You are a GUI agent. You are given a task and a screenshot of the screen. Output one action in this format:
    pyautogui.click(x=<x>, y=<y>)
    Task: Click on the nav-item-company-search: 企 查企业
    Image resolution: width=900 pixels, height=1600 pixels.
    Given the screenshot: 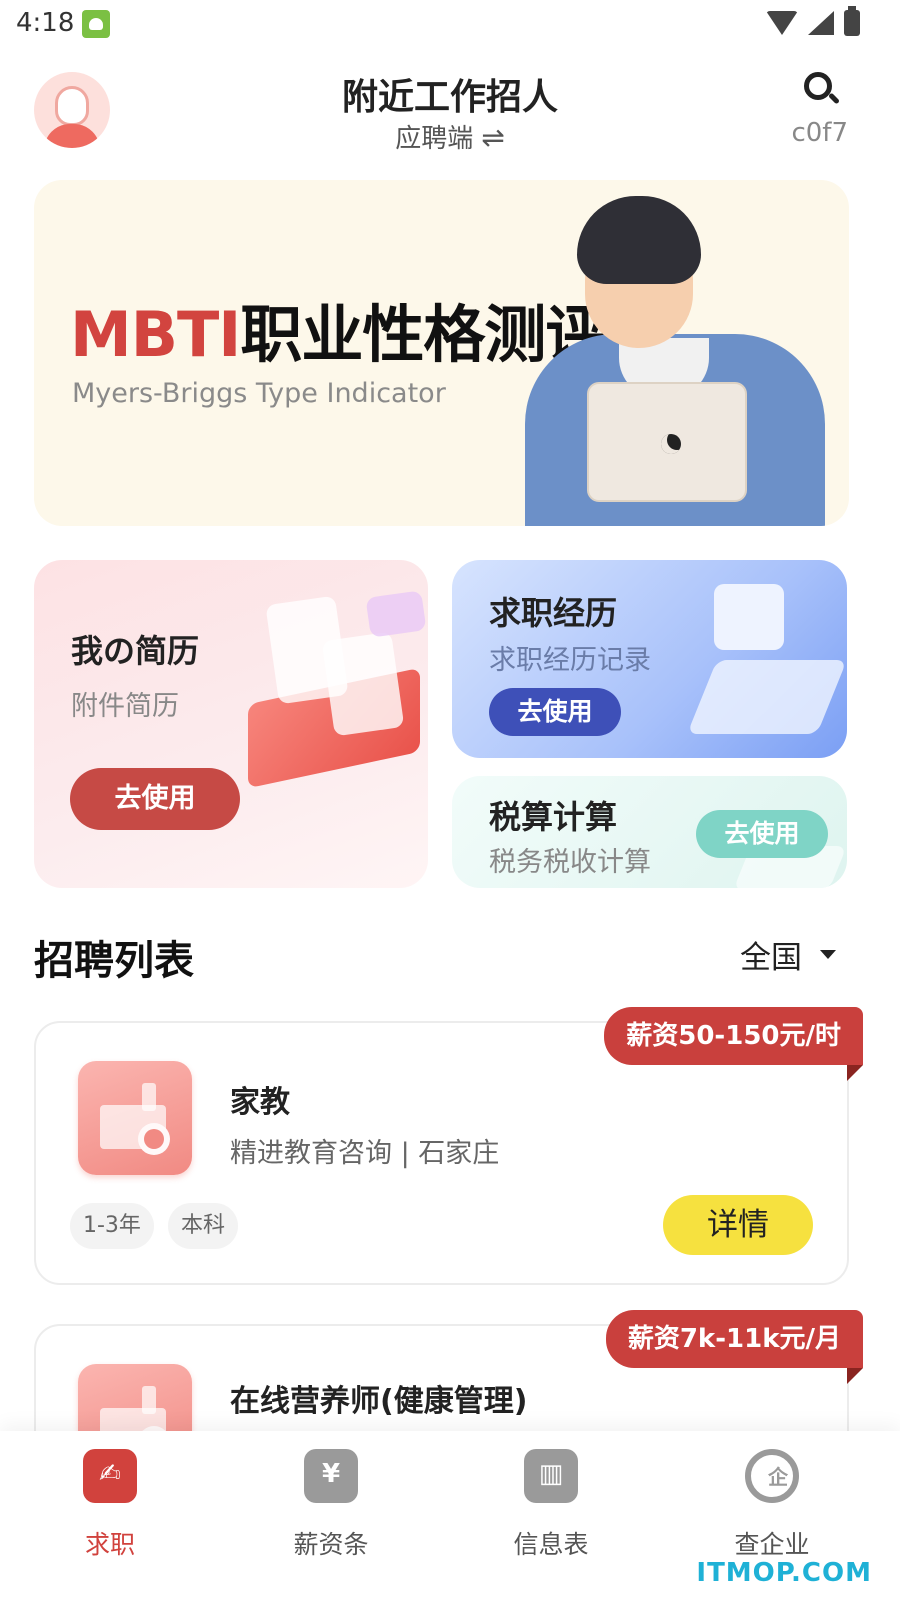 What is the action you would take?
    pyautogui.click(x=772, y=1505)
    